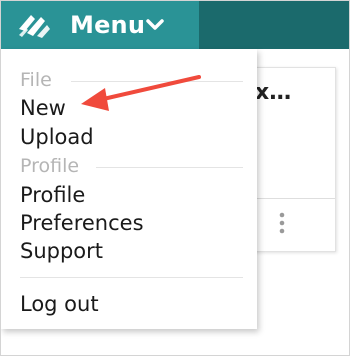 The height and width of the screenshot is (356, 350). What do you see at coordinates (82, 223) in the screenshot?
I see `menu-item-preferences: Preferences` at bounding box center [82, 223].